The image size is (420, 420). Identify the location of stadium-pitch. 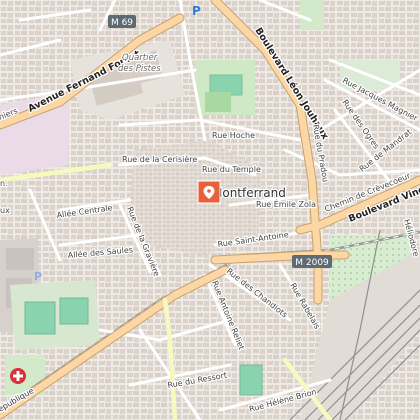
(40, 318).